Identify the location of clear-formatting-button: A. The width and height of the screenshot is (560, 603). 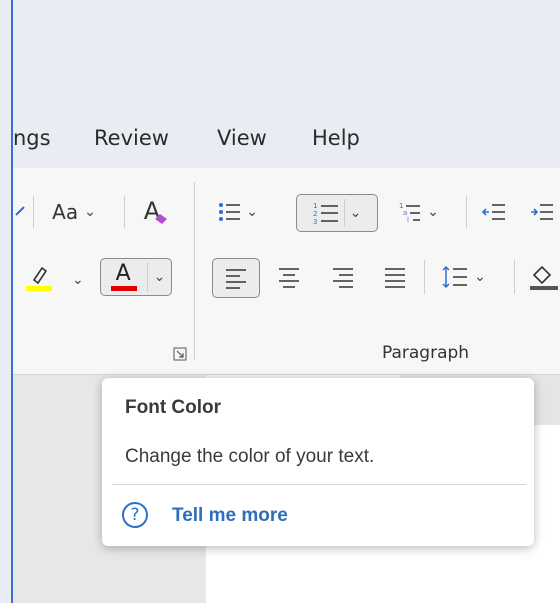
(152, 211).